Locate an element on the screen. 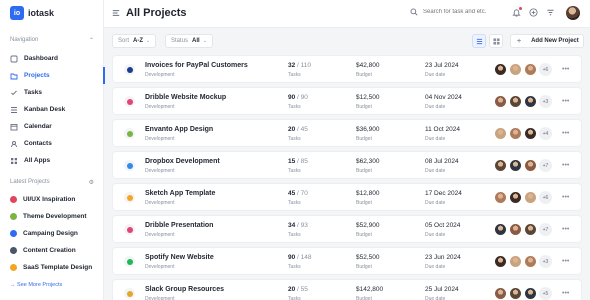 The width and height of the screenshot is (590, 300). budget-label: Budget is located at coordinates (364, 107).